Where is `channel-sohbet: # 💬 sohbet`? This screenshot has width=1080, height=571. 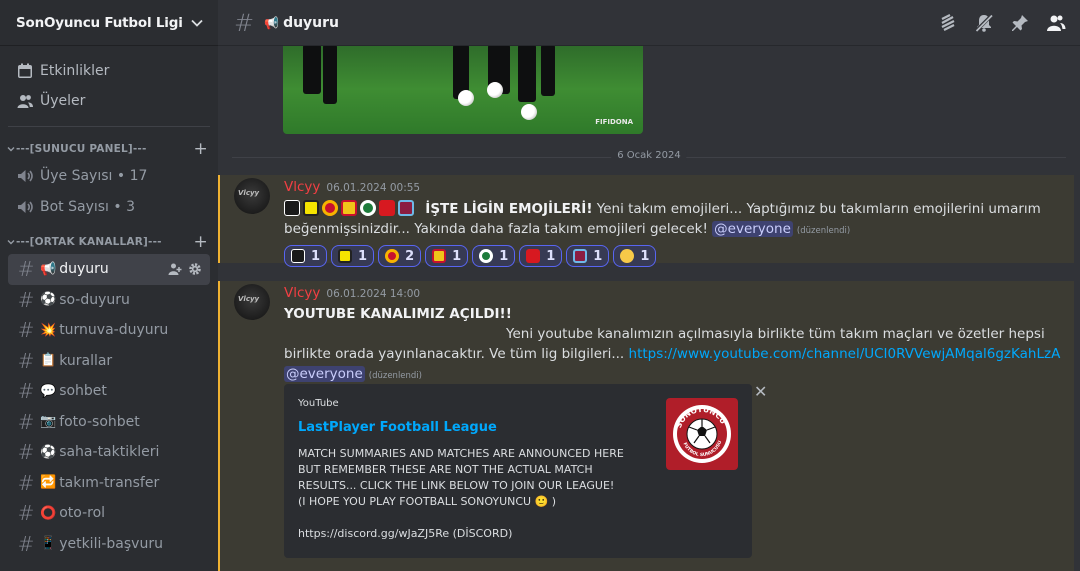
channel-sohbet: # 💬 sohbet is located at coordinates (109, 391).